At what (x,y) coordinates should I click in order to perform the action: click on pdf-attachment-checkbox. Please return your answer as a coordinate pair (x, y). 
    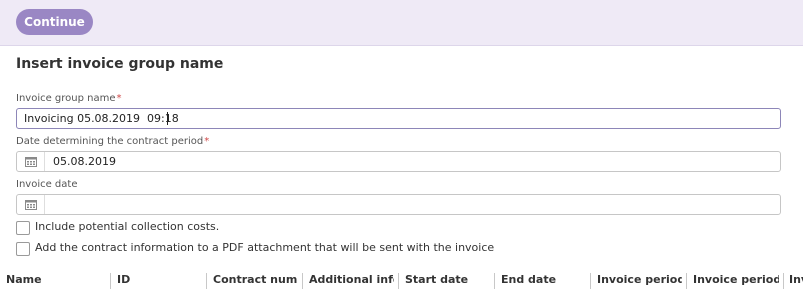
    Looking at the image, I should click on (23, 249).